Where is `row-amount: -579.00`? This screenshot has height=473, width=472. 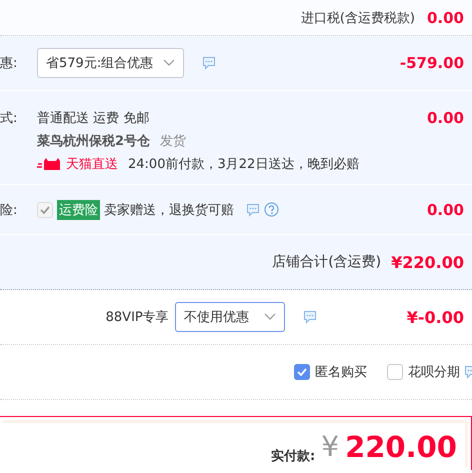
row-amount: -579.00 is located at coordinates (432, 63).